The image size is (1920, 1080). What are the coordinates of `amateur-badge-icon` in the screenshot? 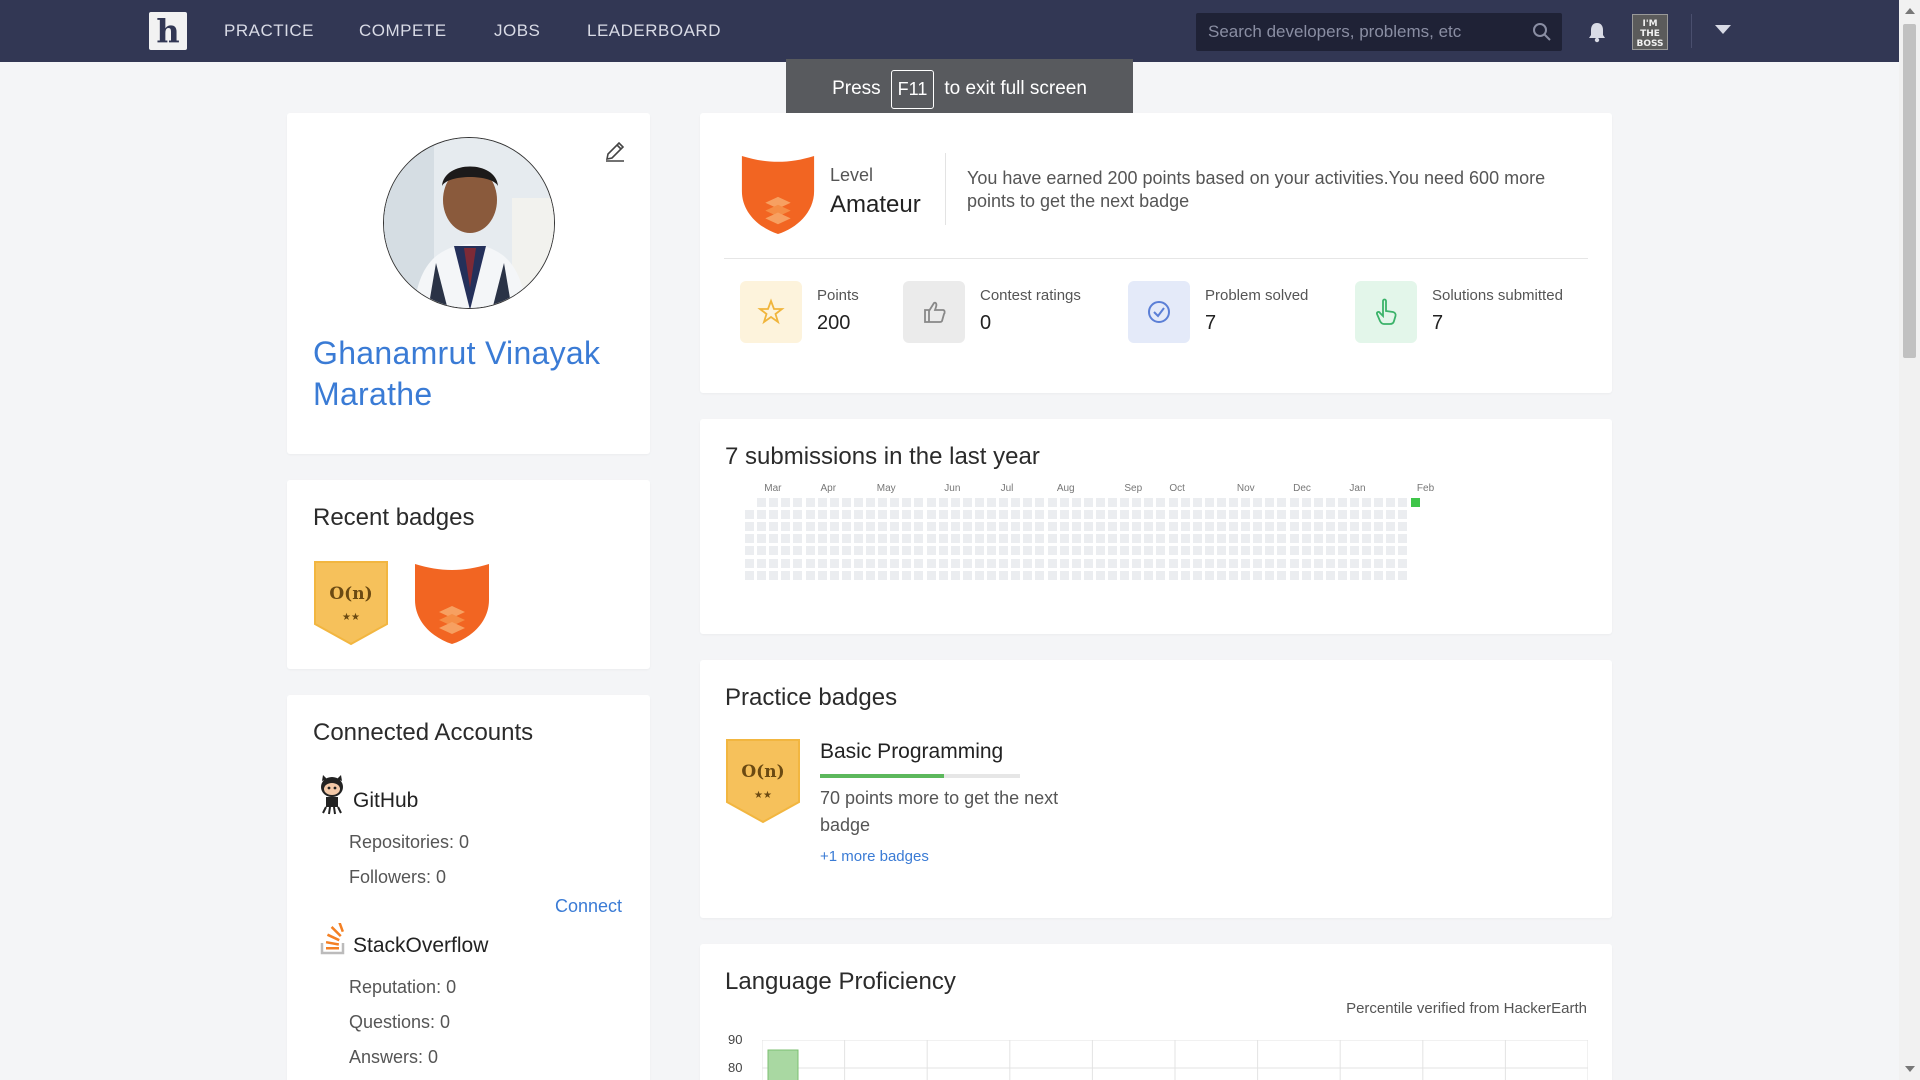 It's located at (452, 603).